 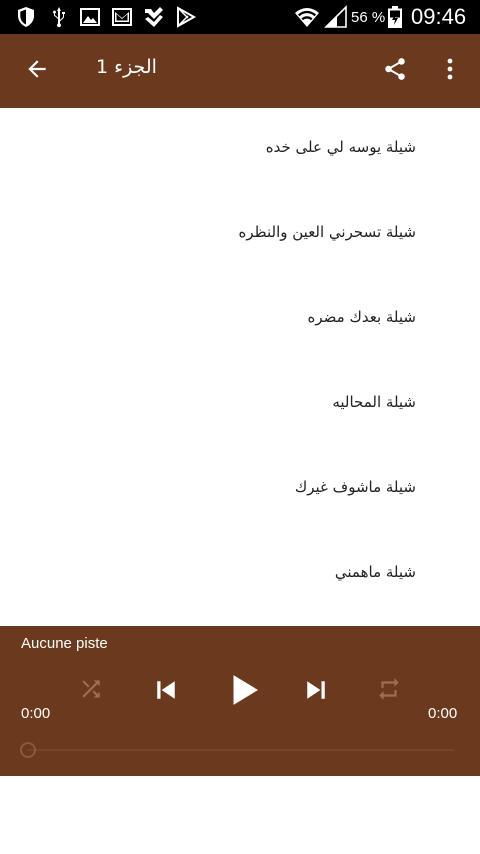 I want to click on more-vert-icon, so click(x=450, y=71).